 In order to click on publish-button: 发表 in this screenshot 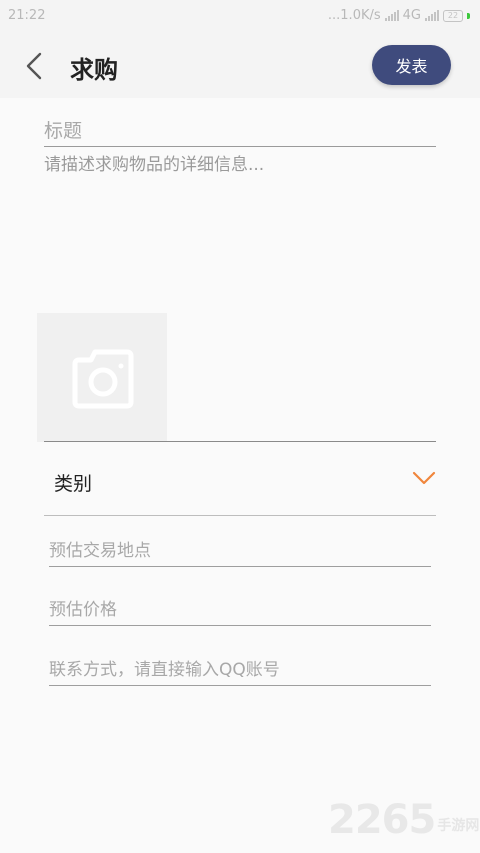, I will do `click(411, 65)`.